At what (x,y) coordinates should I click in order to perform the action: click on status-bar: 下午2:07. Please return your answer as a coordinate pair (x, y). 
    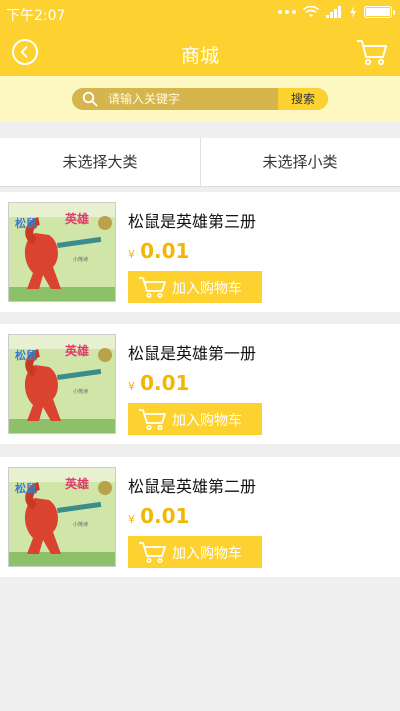
    Looking at the image, I should click on (200, 14).